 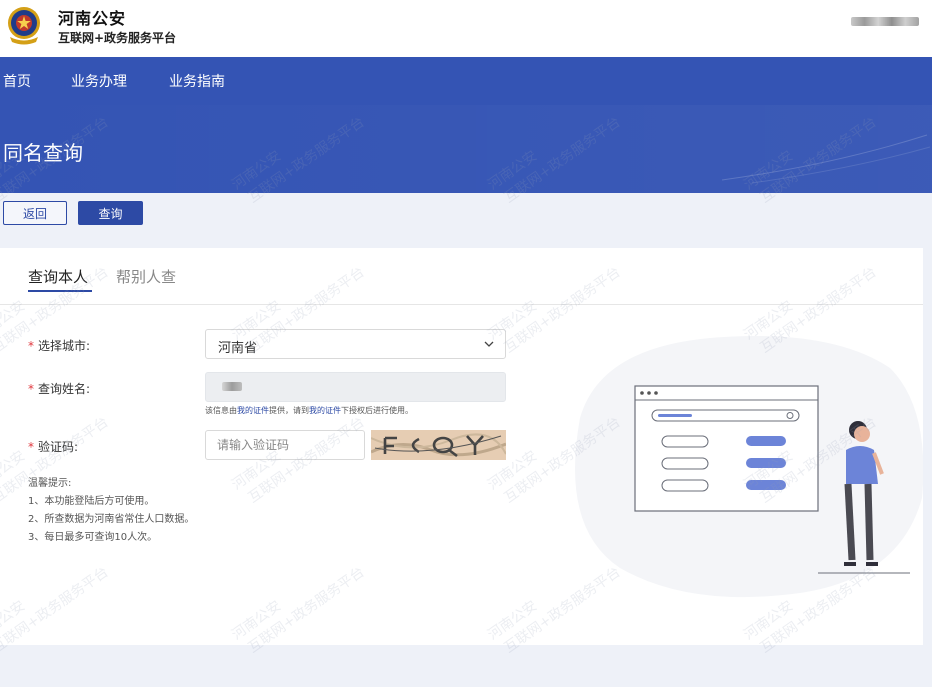 What do you see at coordinates (24, 25) in the screenshot?
I see `police-emblem-icon` at bounding box center [24, 25].